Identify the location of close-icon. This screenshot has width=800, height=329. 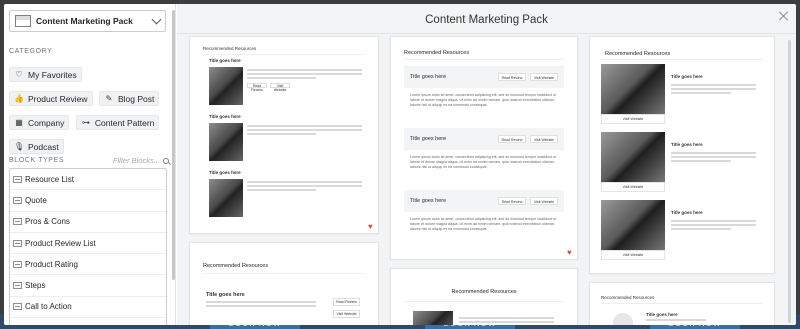
(784, 16).